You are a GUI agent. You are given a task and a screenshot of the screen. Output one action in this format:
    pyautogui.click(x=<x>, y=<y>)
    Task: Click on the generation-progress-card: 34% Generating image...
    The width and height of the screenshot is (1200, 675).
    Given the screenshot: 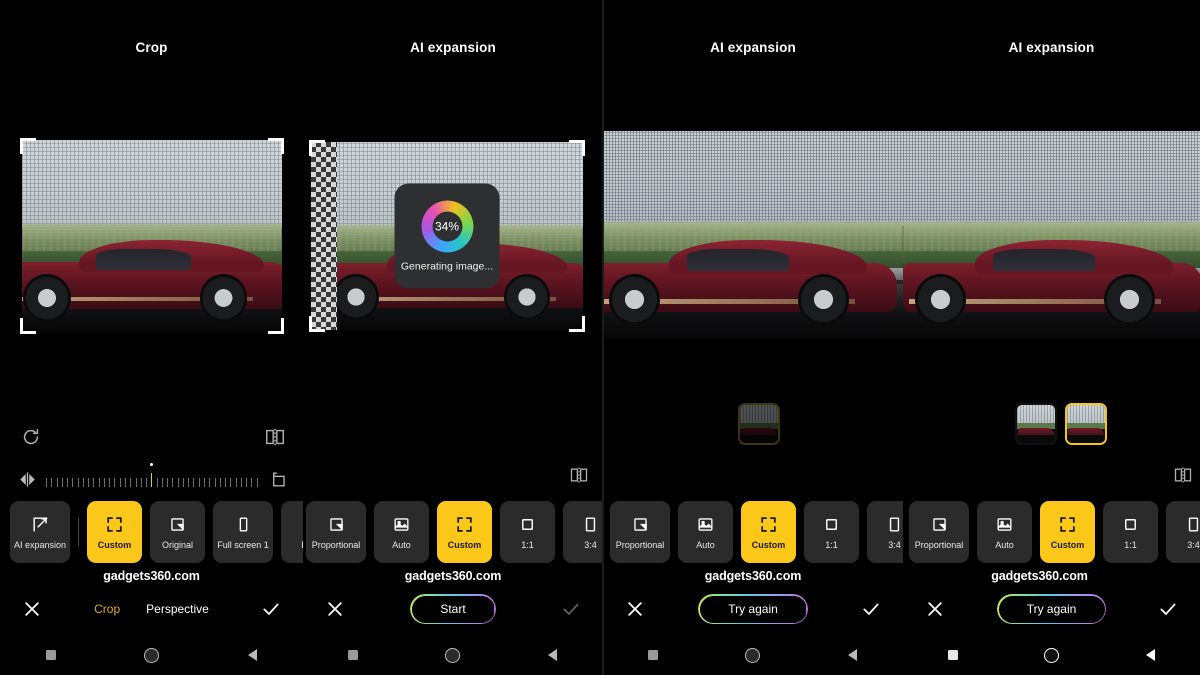 What is the action you would take?
    pyautogui.click(x=447, y=236)
    